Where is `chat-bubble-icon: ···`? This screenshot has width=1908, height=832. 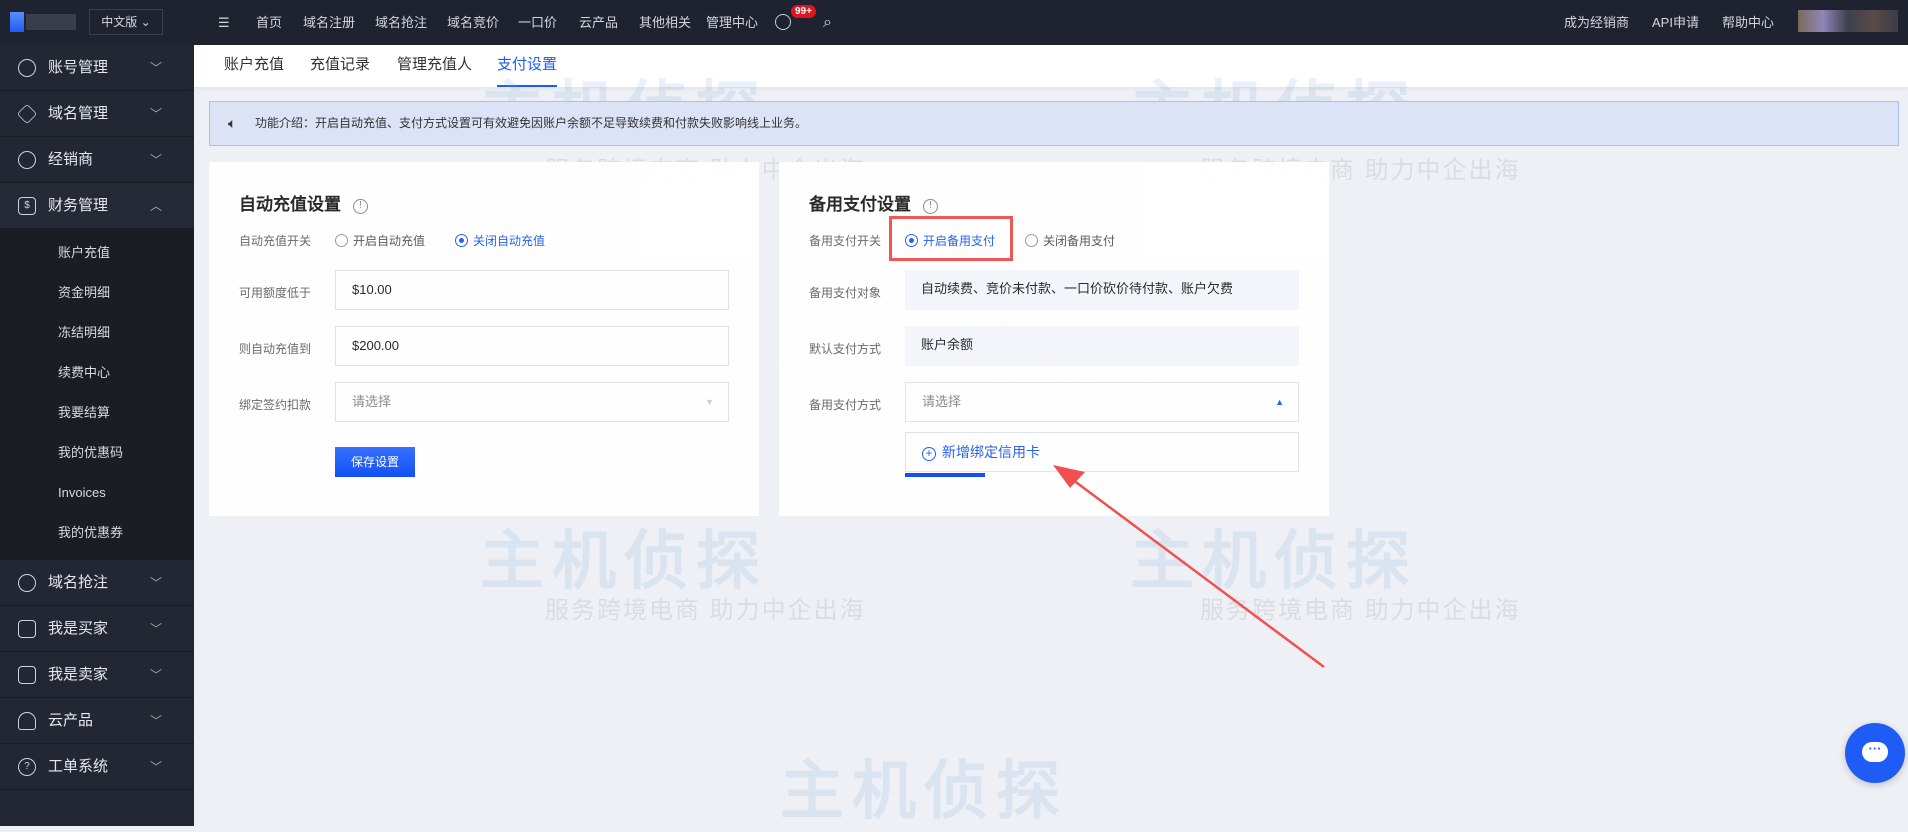
chat-bubble-icon: ··· is located at coordinates (1875, 752).